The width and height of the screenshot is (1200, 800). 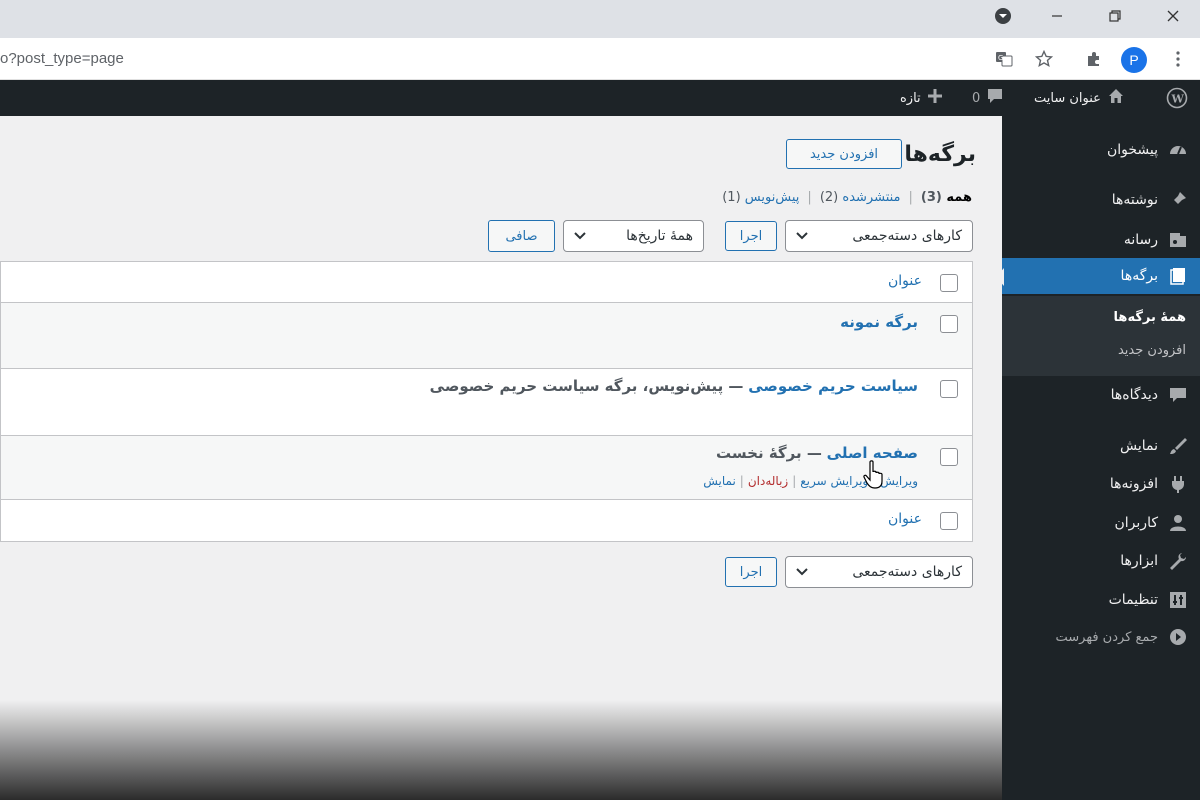 What do you see at coordinates (751, 236) in the screenshot?
I see `apply-button-top: اجرا` at bounding box center [751, 236].